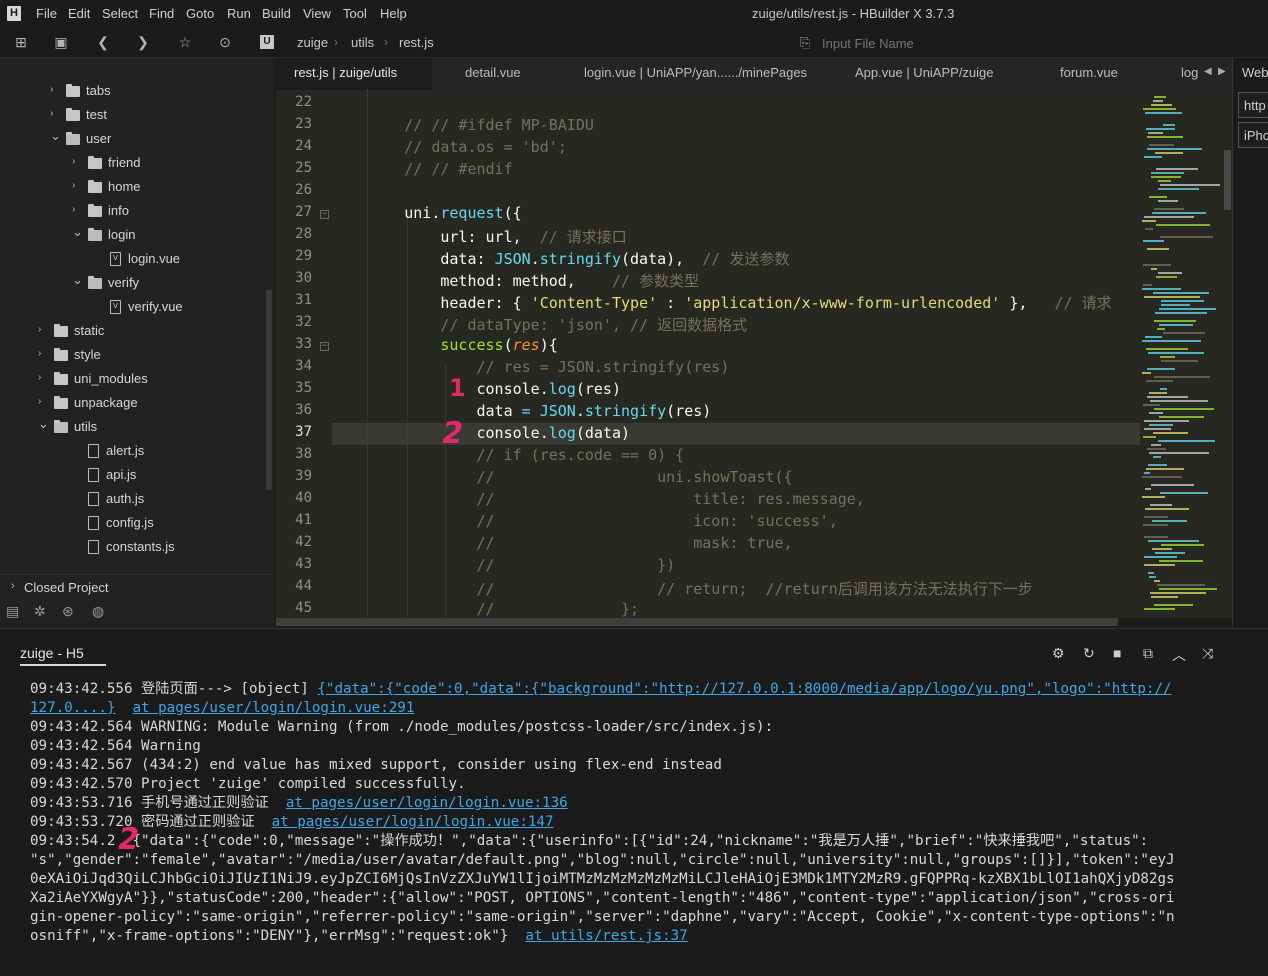 The height and width of the screenshot is (976, 1268). What do you see at coordinates (61, 378) in the screenshot?
I see `folder-icon` at bounding box center [61, 378].